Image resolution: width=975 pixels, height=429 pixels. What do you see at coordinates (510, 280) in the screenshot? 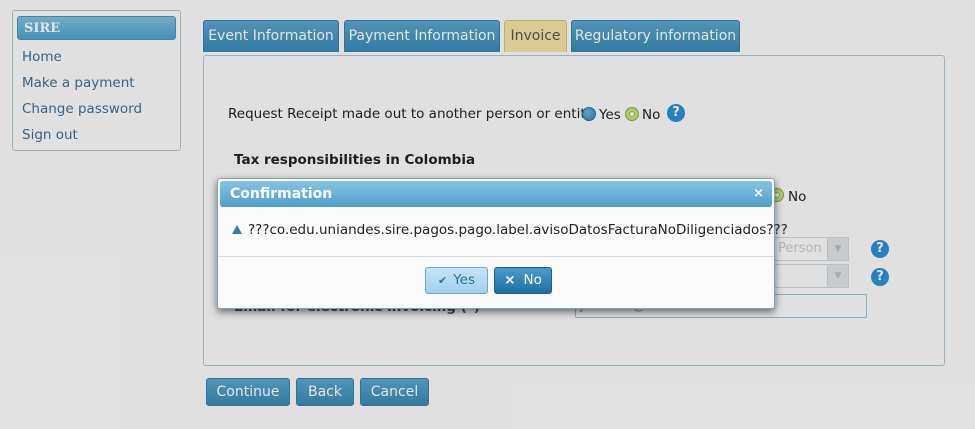
I see `close-x-icon: ×` at bounding box center [510, 280].